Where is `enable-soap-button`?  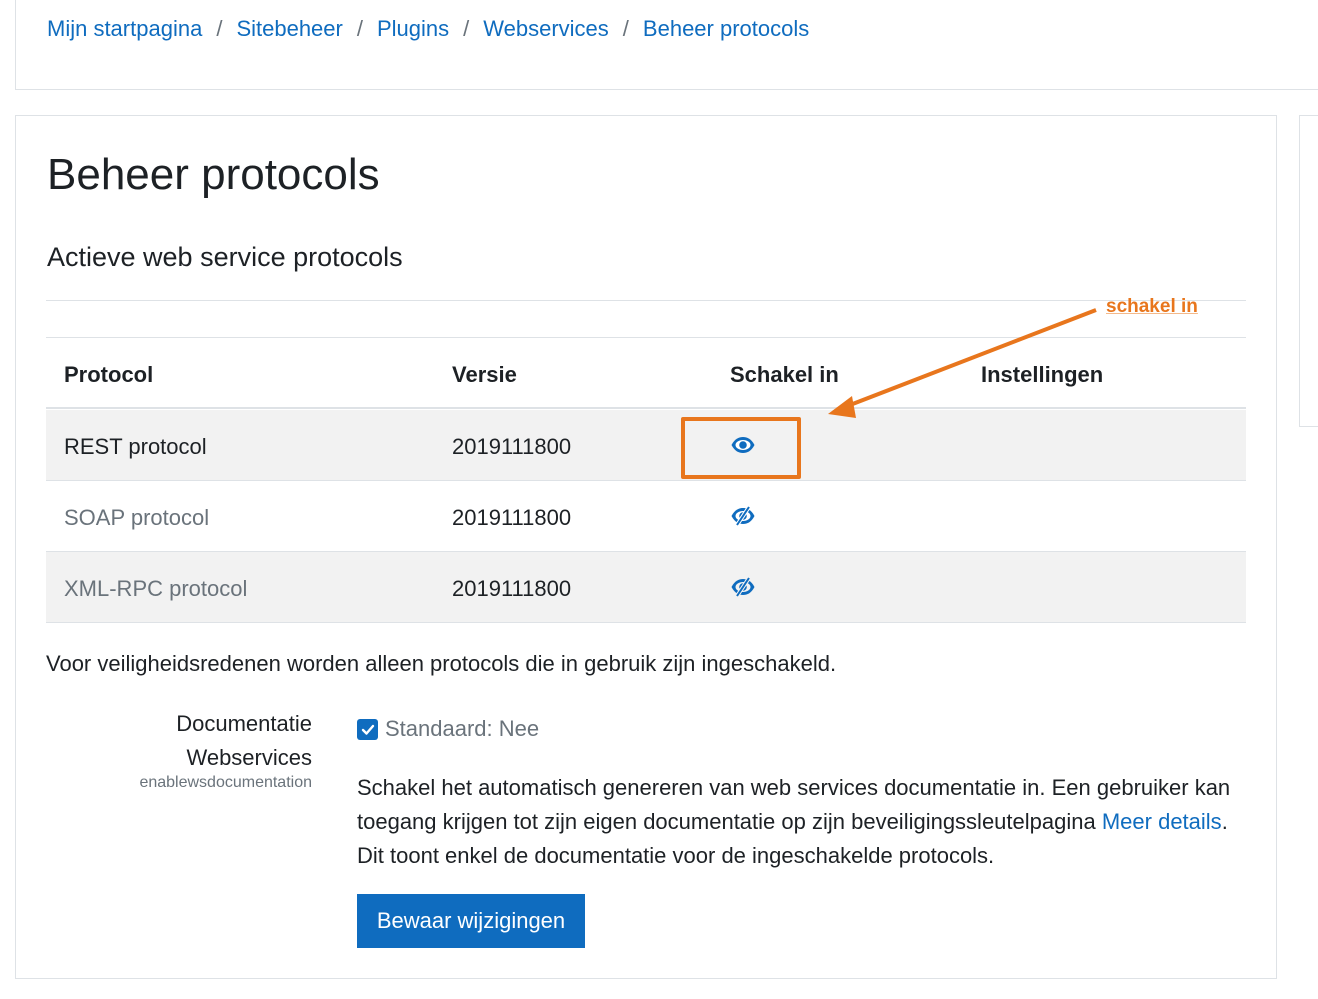 enable-soap-button is located at coordinates (743, 516).